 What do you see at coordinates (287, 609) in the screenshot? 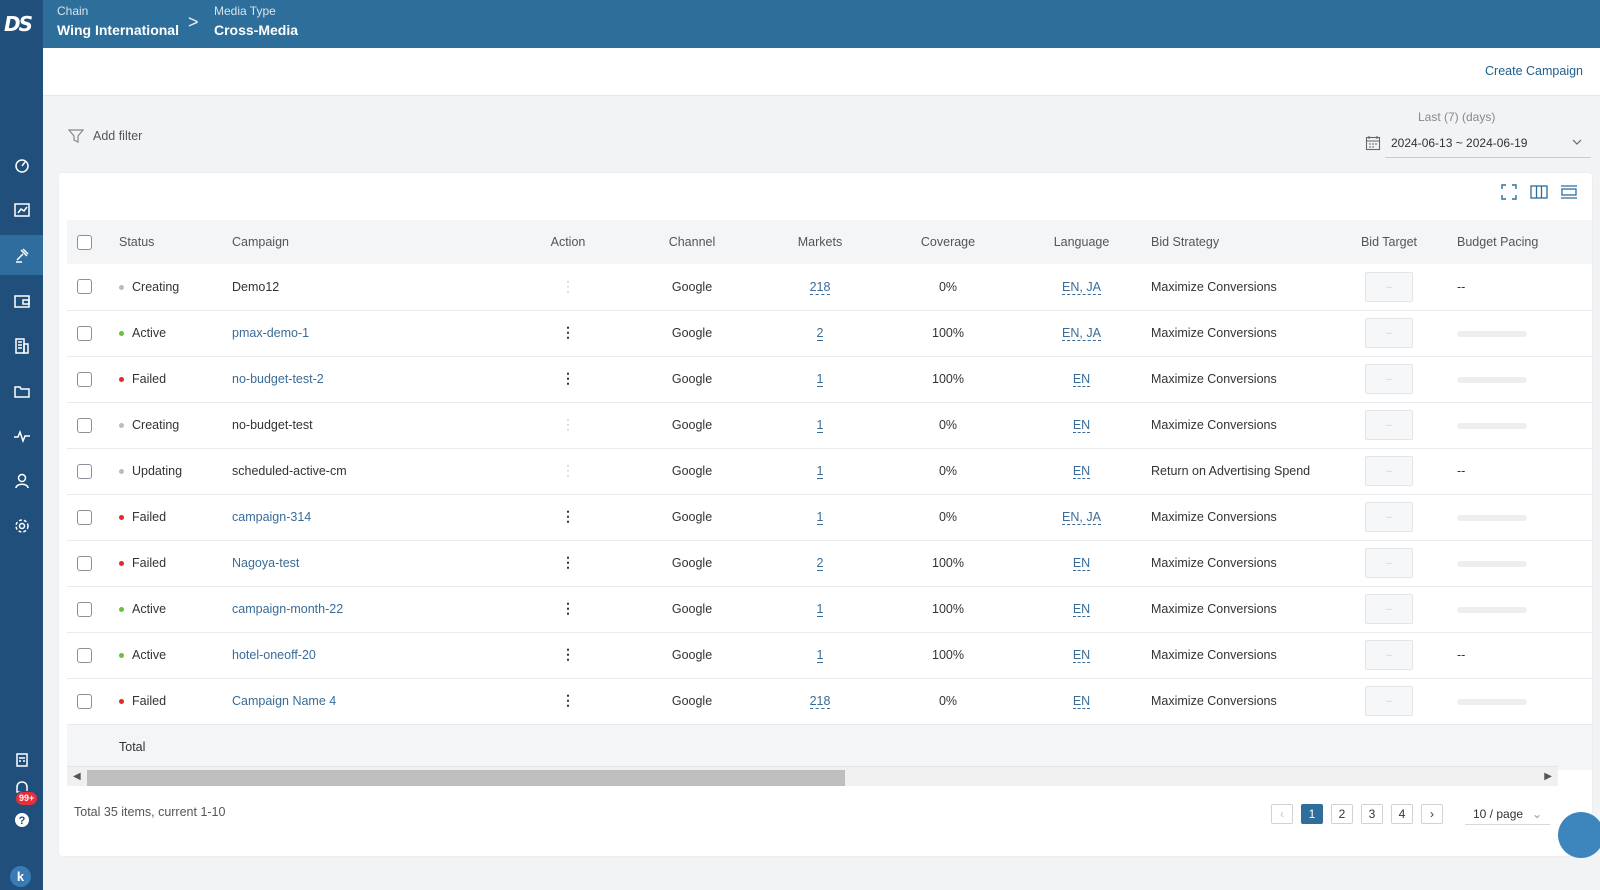
I see `campaign-name: campaign-month-22` at bounding box center [287, 609].